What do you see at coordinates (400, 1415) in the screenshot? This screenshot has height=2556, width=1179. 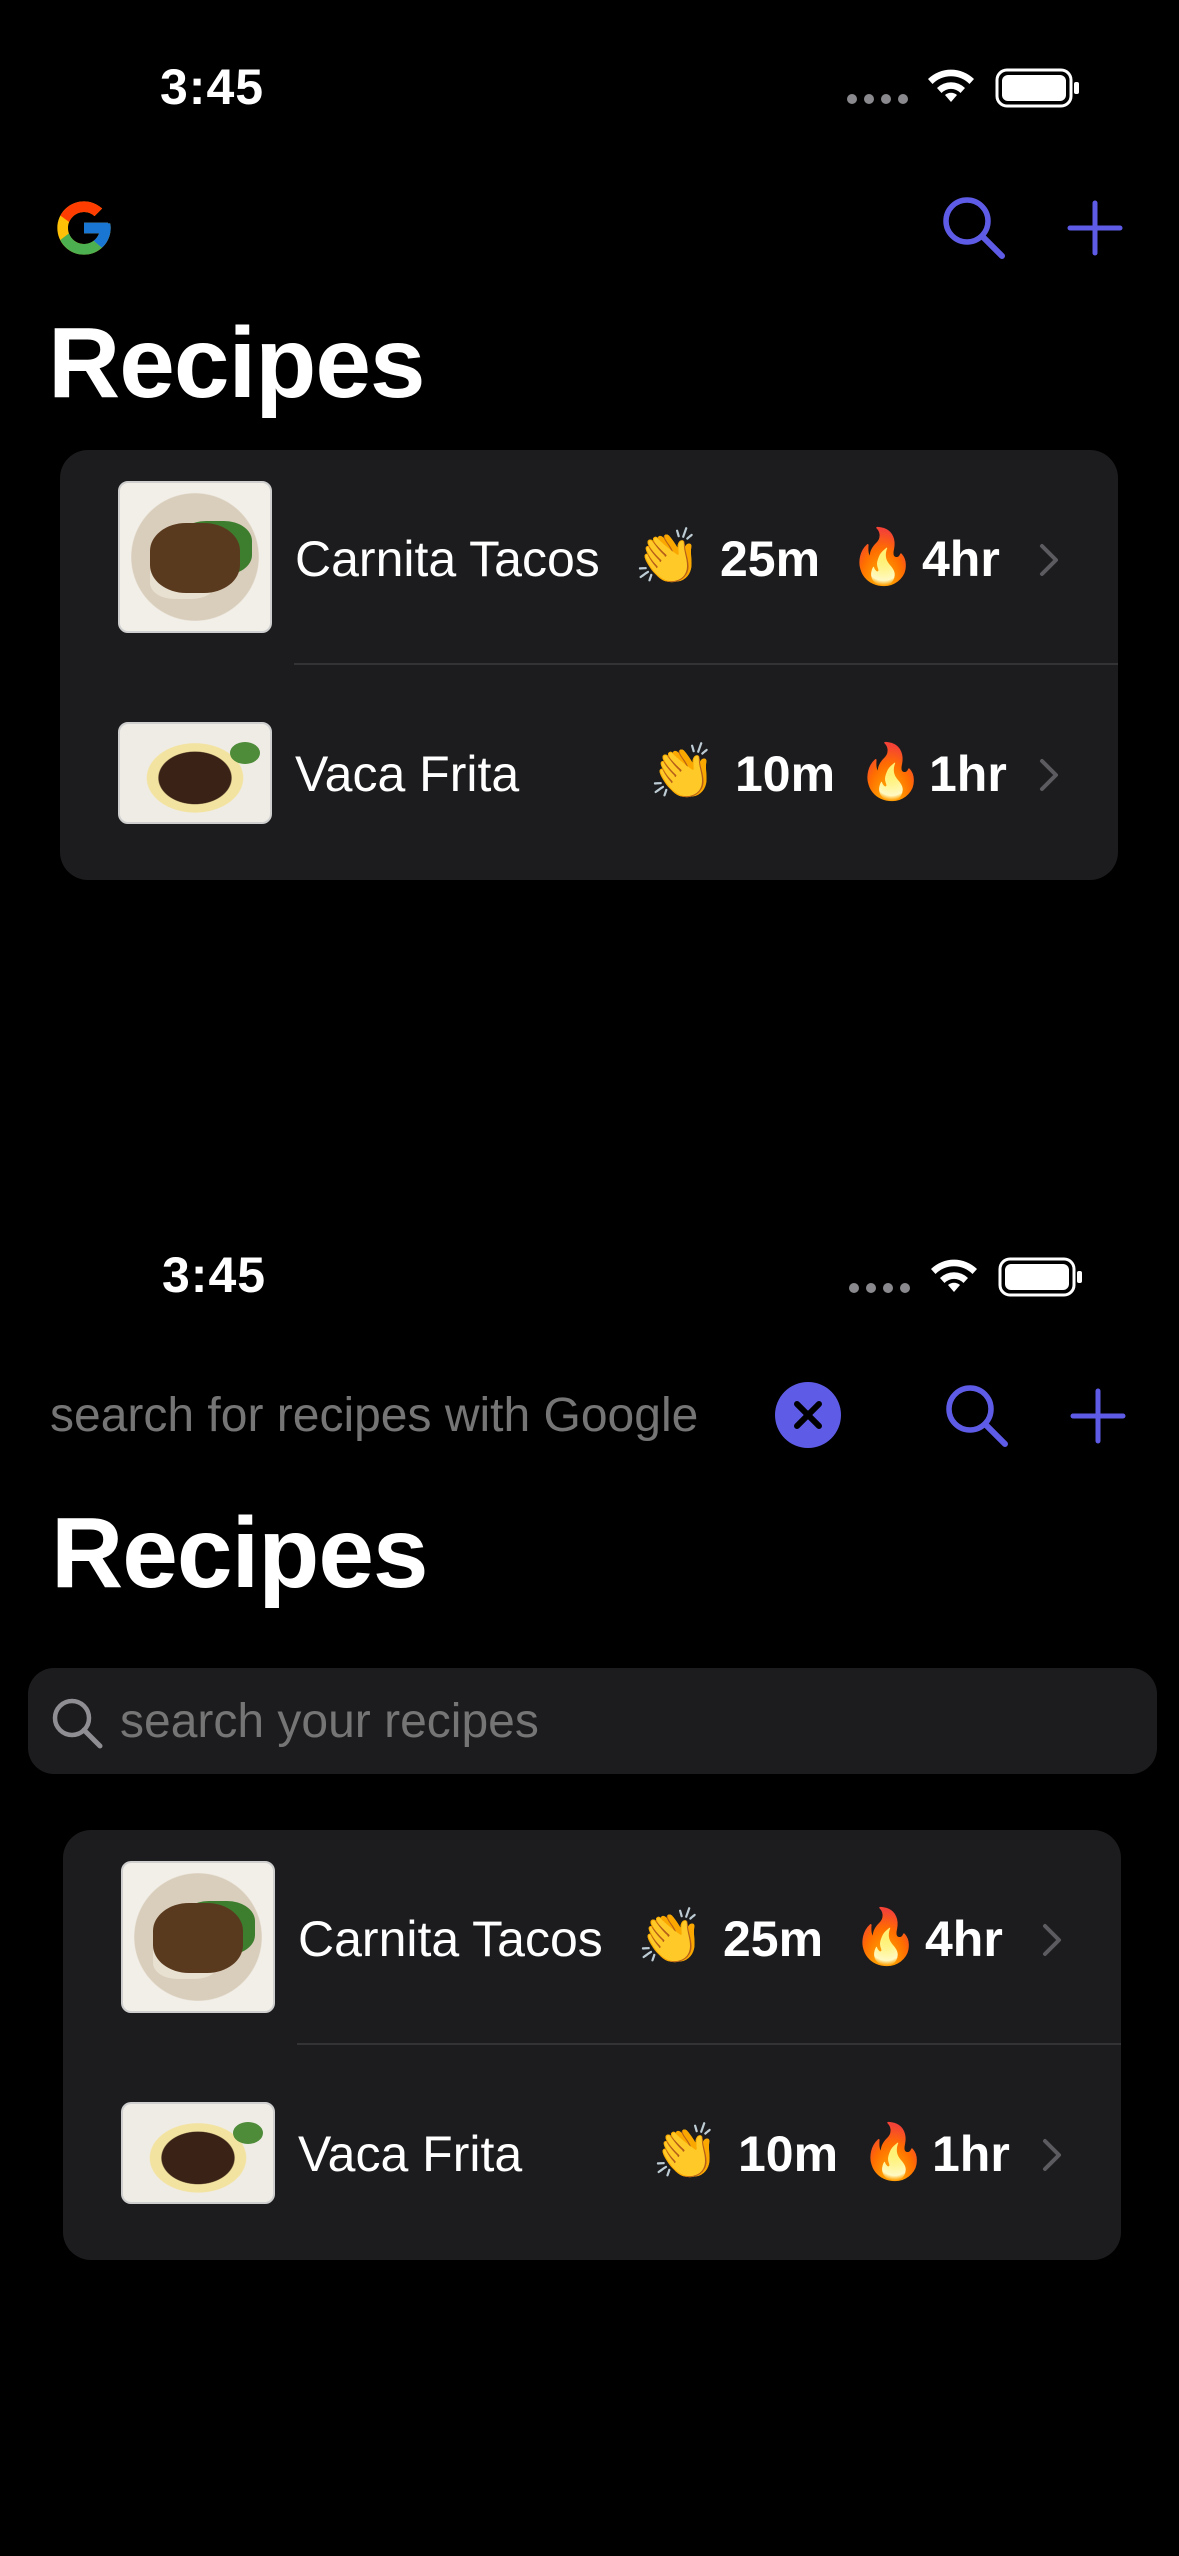 I see `google-search-input` at bounding box center [400, 1415].